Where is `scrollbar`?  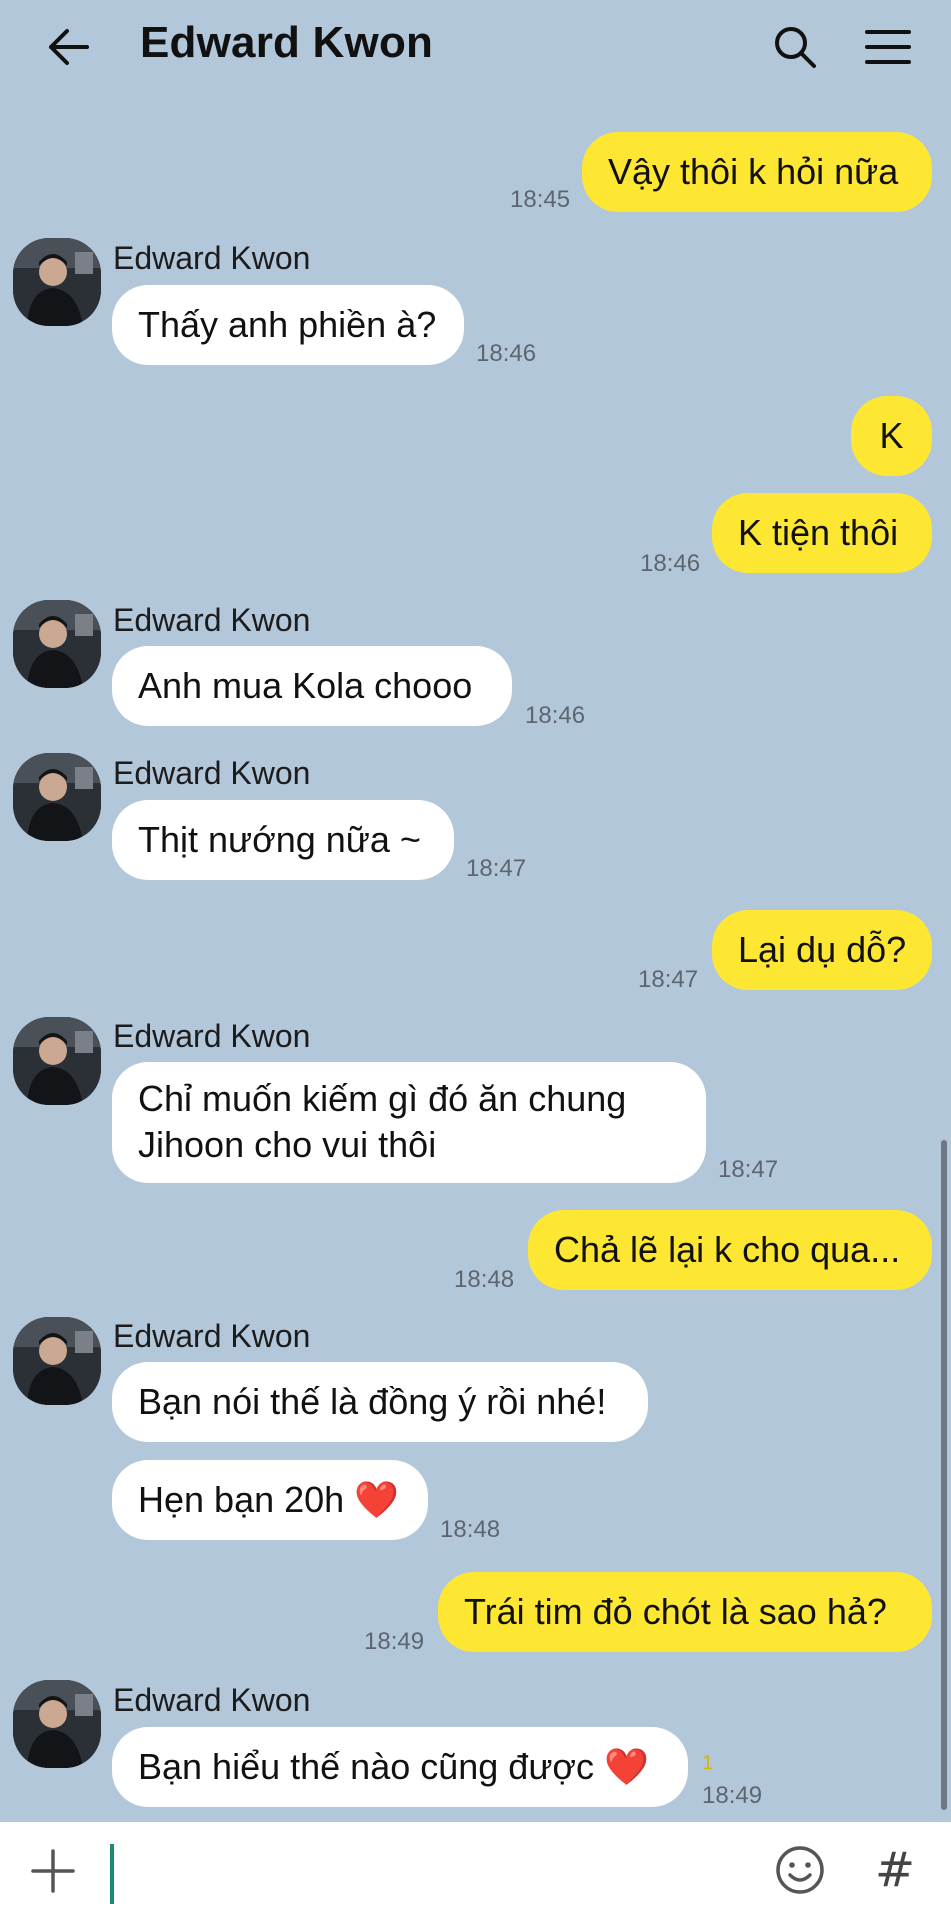
scrollbar is located at coordinates (944, 1475).